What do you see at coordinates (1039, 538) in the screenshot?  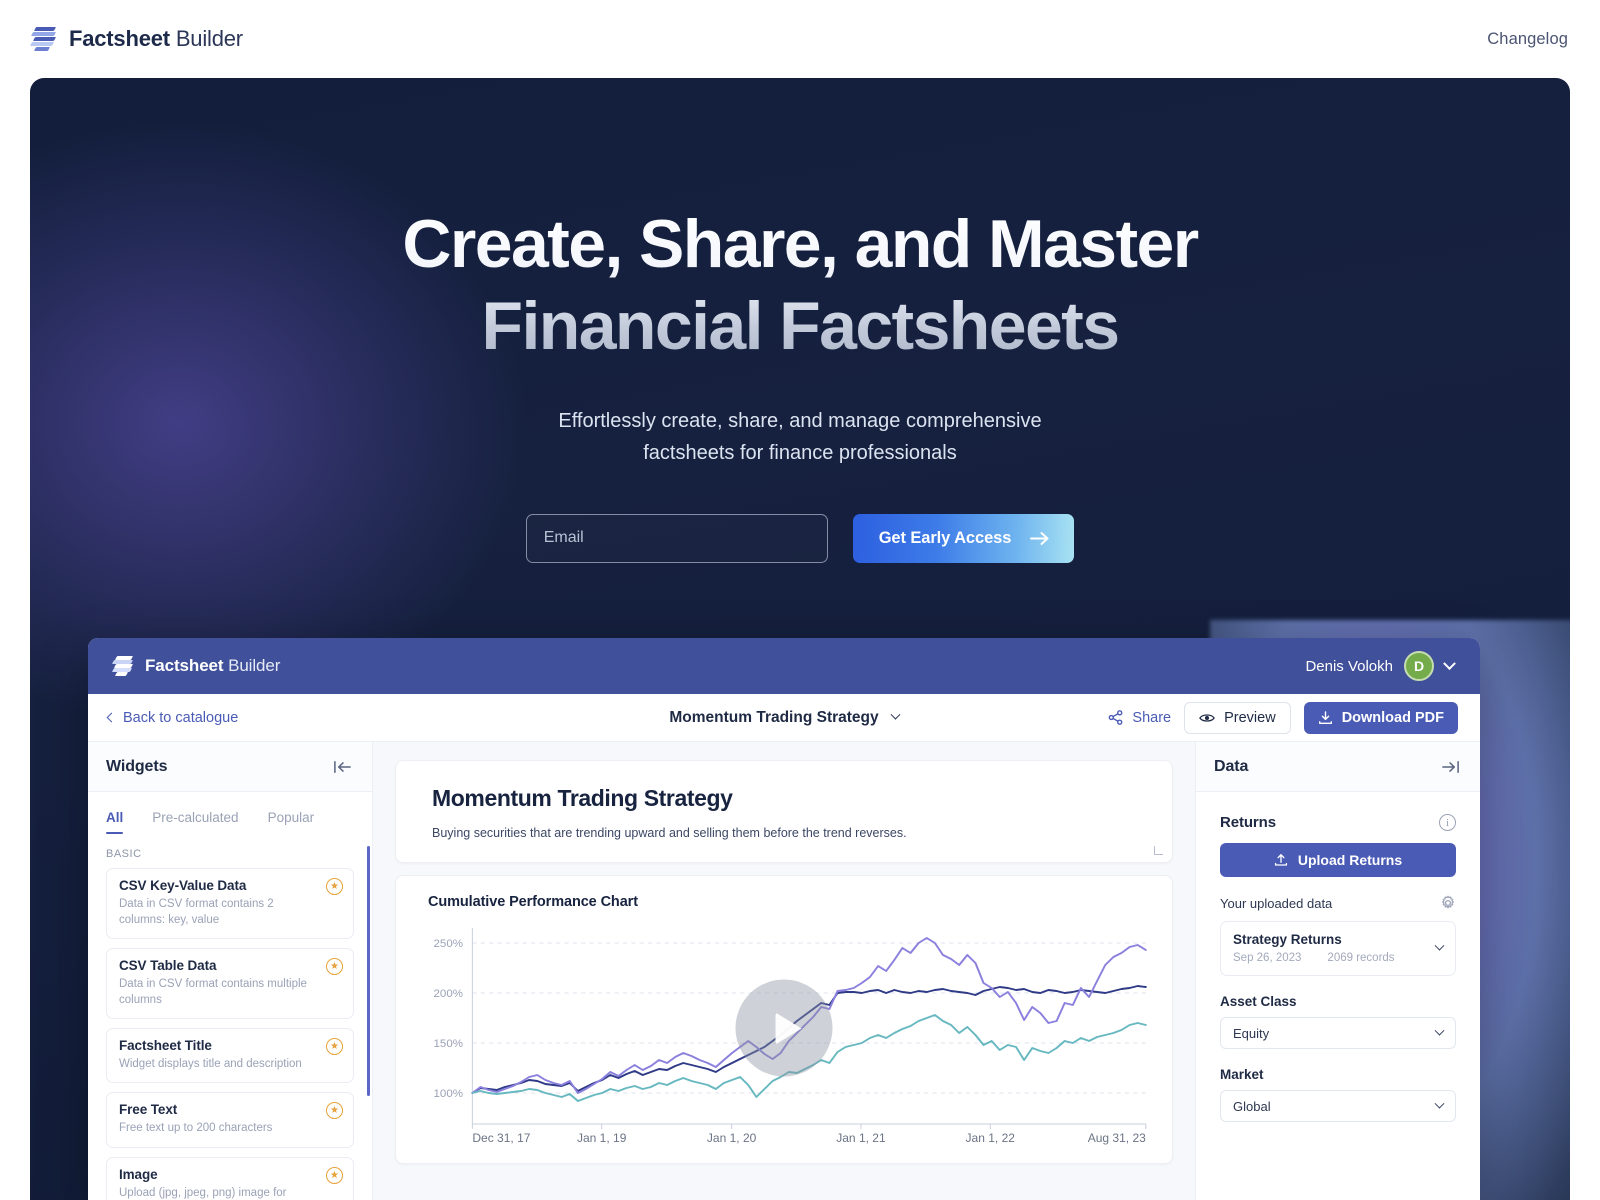 I see `arrow-right-icon` at bounding box center [1039, 538].